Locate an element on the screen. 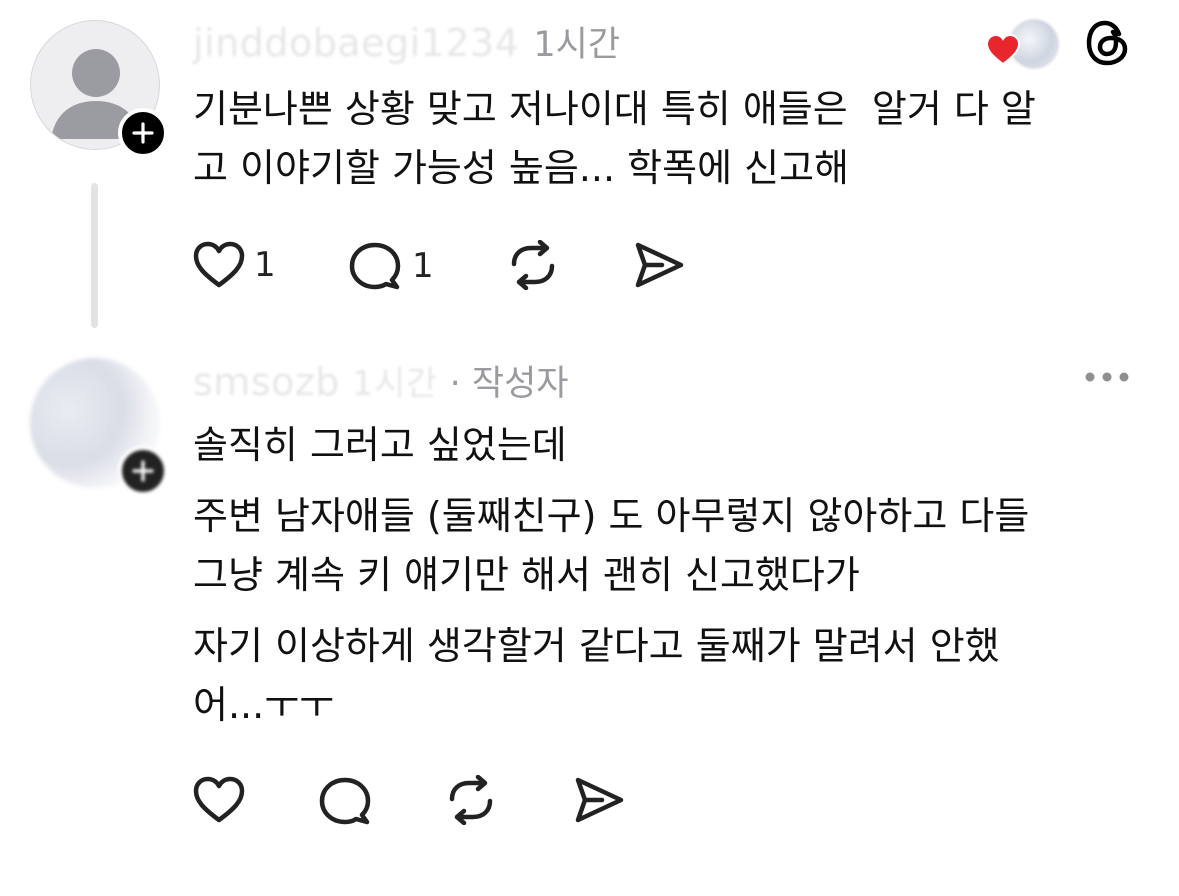  more-icon is located at coordinates (1107, 377).